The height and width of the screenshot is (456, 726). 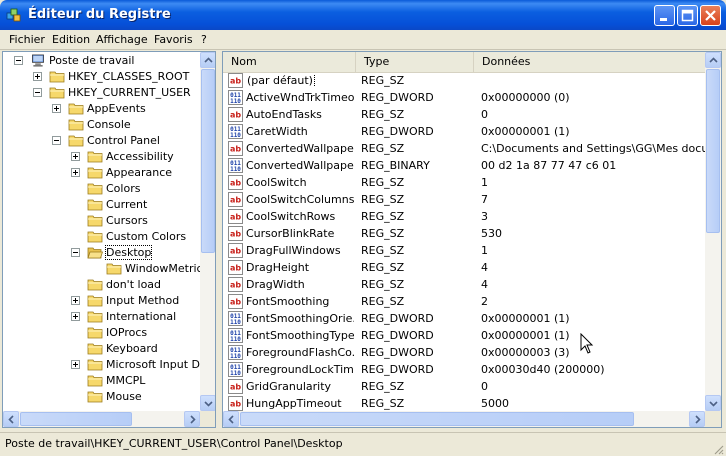 I want to click on menu-fichier: Fichier, so click(x=27, y=39).